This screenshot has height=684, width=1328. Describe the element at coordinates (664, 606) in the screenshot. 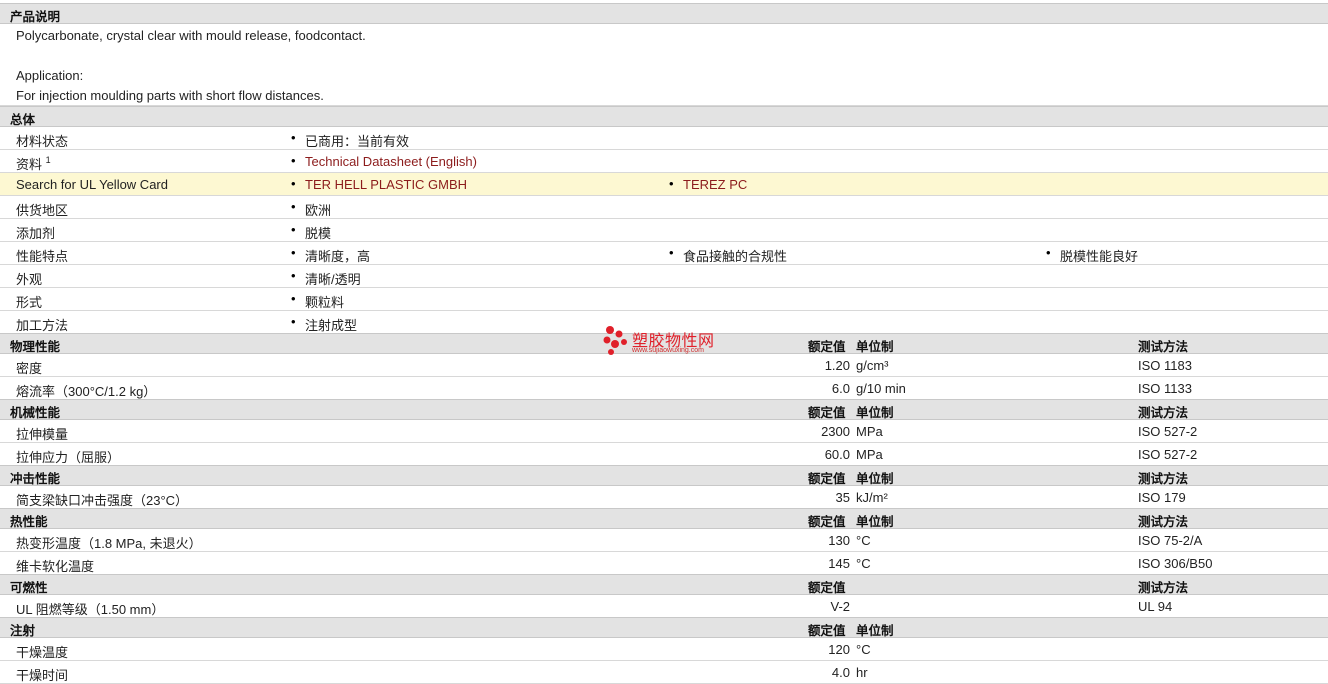

I see `prop-row-ul-rating: UL 阻燃等级（1.50 mm） V-2 UL 94` at that location.